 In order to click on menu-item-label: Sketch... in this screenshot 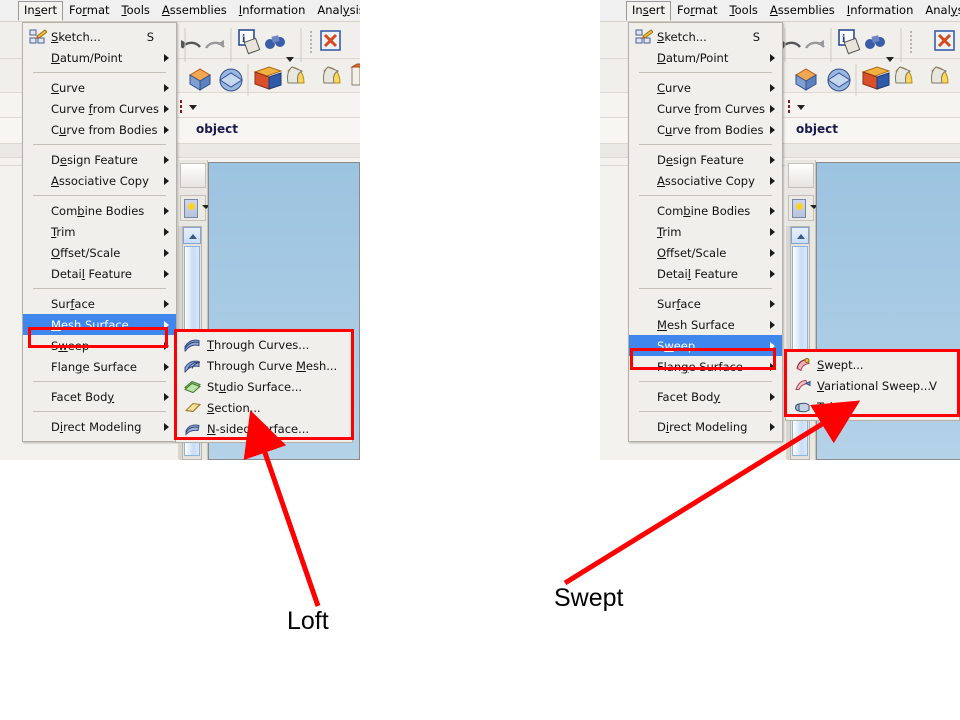, I will do `click(76, 36)`.